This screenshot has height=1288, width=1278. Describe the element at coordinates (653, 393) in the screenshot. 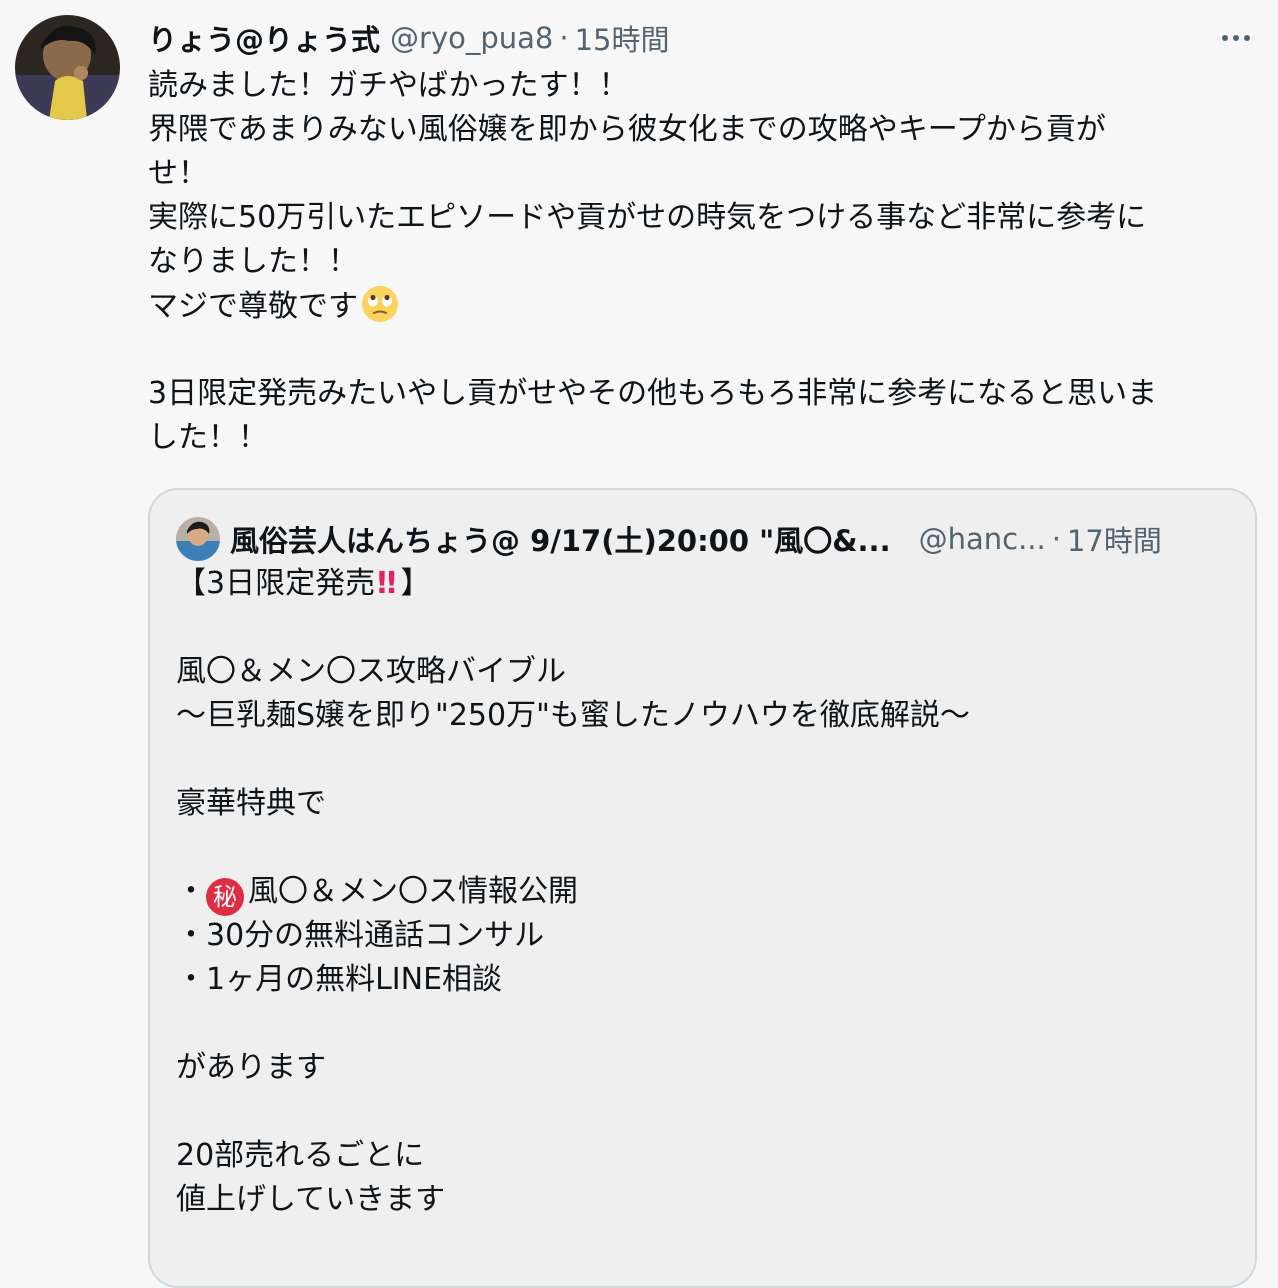

I see `tweet-line: 3日限定発売みたいやし貢がせやその他もろもろ非常に参考になると思いま` at that location.